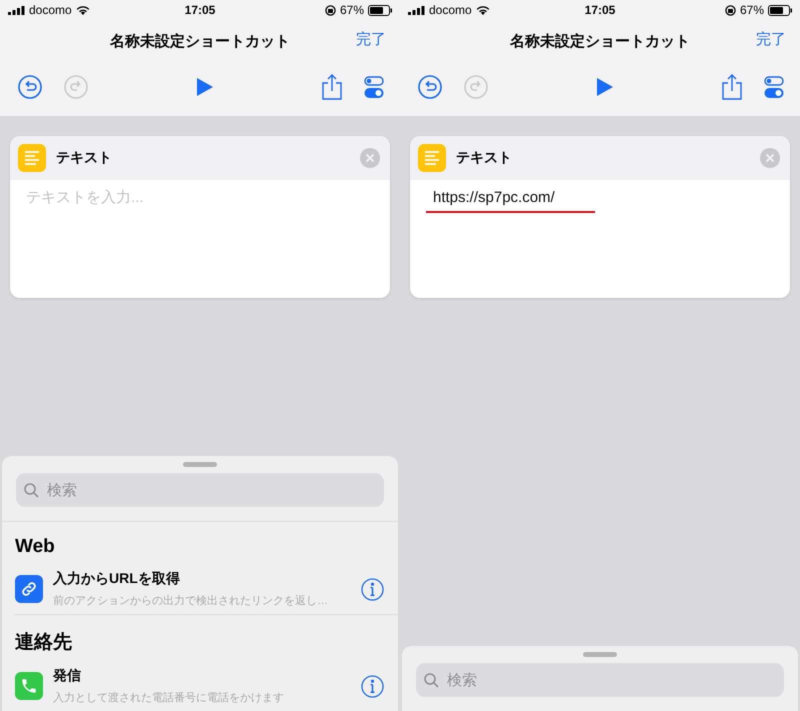 The image size is (800, 711). I want to click on link-icon, so click(29, 589).